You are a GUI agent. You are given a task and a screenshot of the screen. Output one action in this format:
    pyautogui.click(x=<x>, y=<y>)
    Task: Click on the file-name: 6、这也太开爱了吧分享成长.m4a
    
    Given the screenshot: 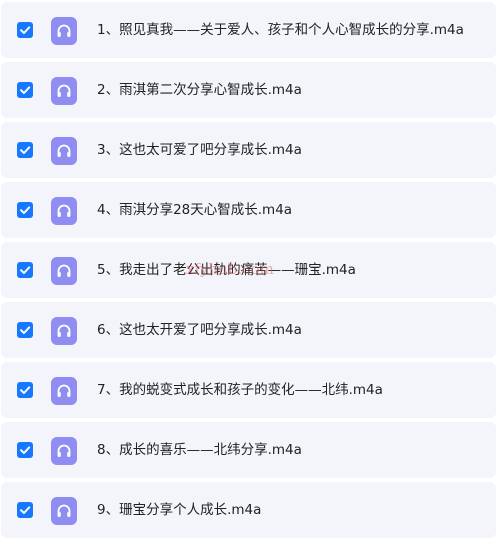 What is the action you would take?
    pyautogui.click(x=199, y=330)
    